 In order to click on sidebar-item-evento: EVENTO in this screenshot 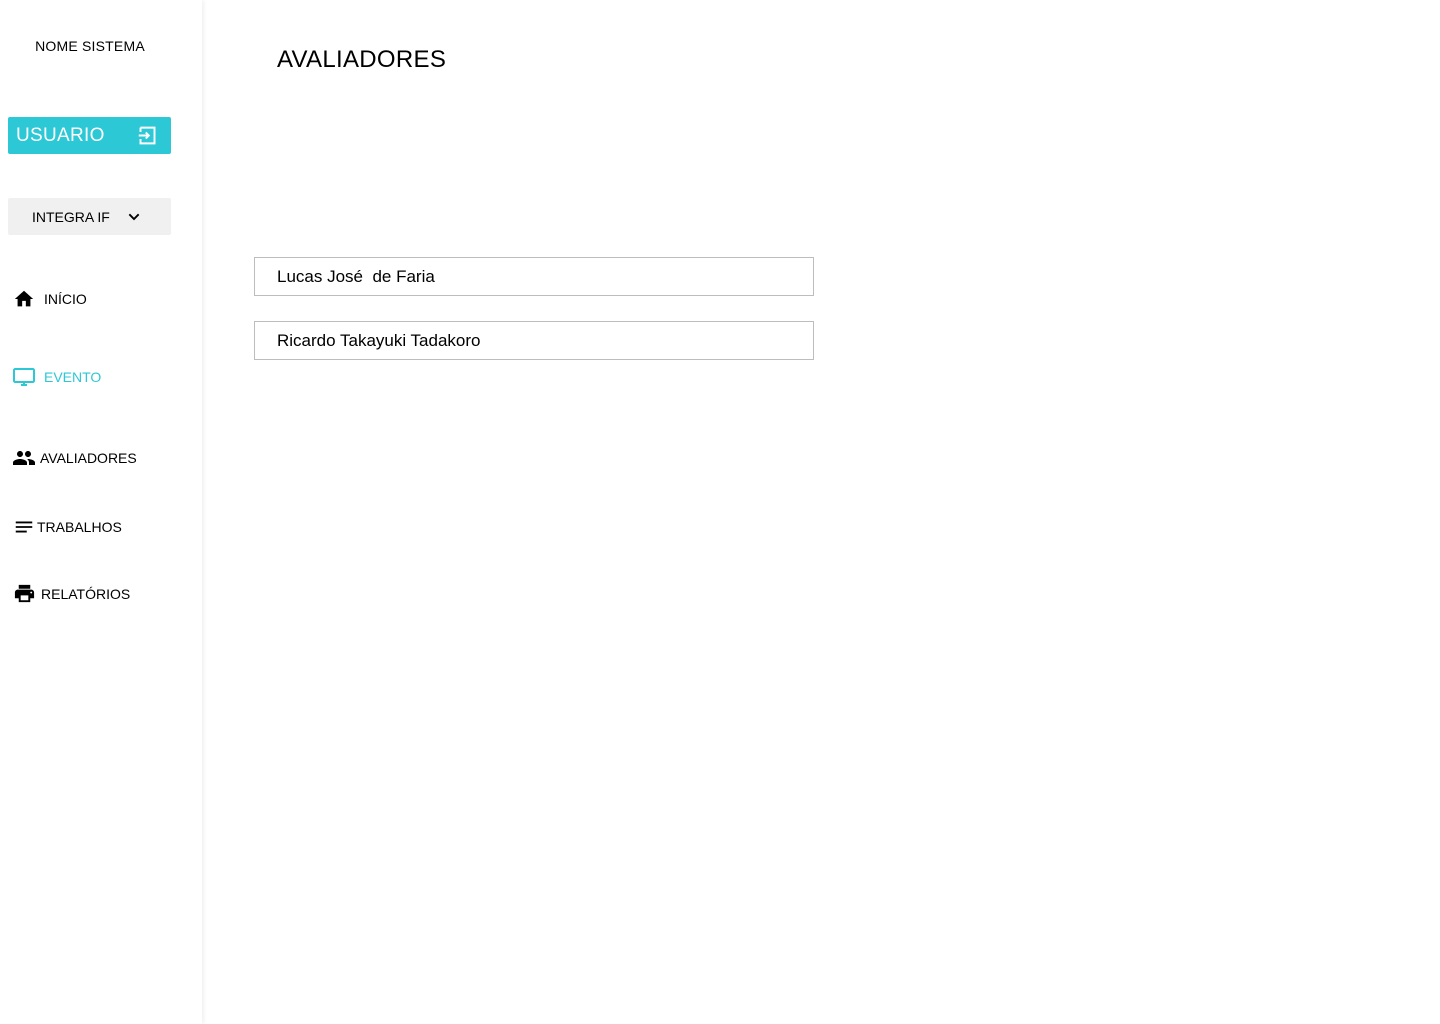, I will do `click(56, 377)`.